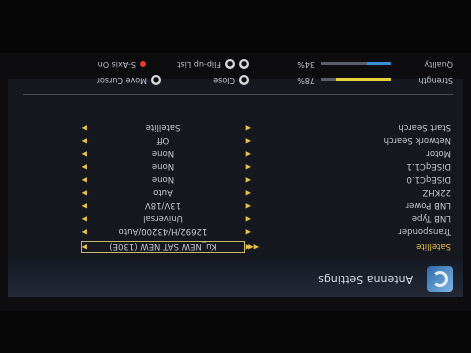  I want to click on legend-close: ● Close, so click(231, 80).